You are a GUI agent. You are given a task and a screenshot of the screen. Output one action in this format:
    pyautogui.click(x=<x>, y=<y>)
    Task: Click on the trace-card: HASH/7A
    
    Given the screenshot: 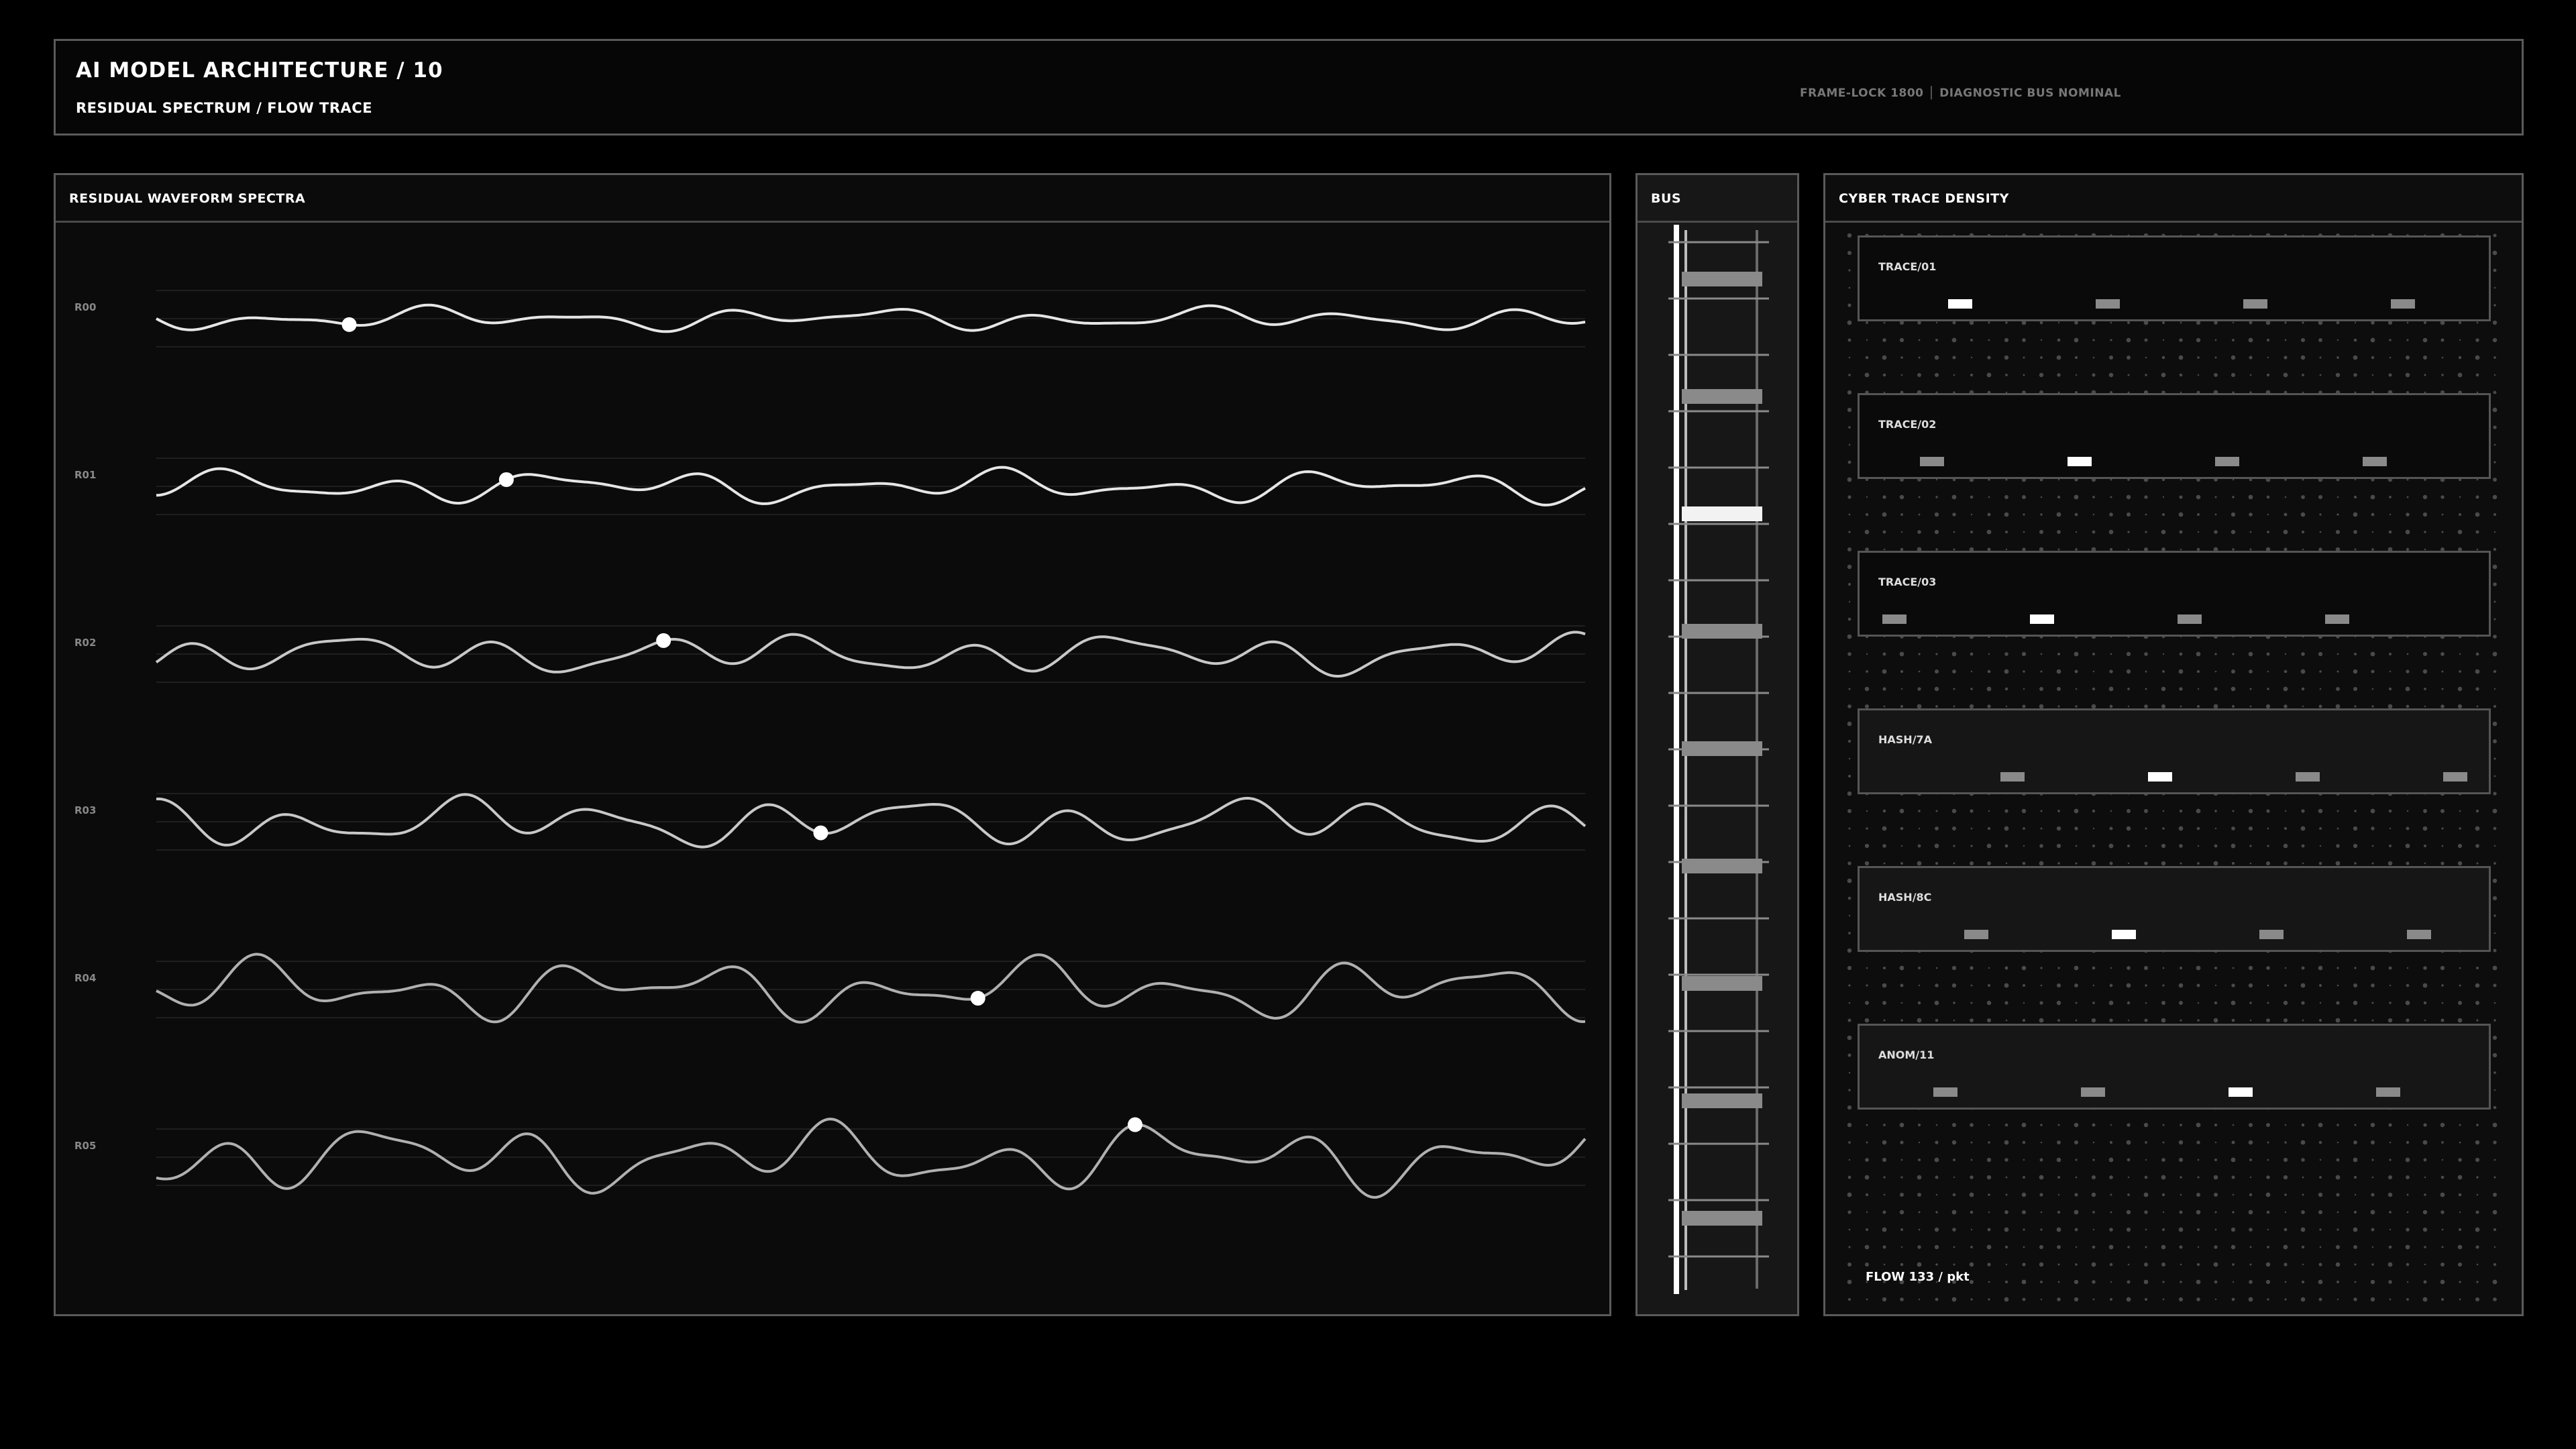 What is the action you would take?
    pyautogui.click(x=2174, y=751)
    